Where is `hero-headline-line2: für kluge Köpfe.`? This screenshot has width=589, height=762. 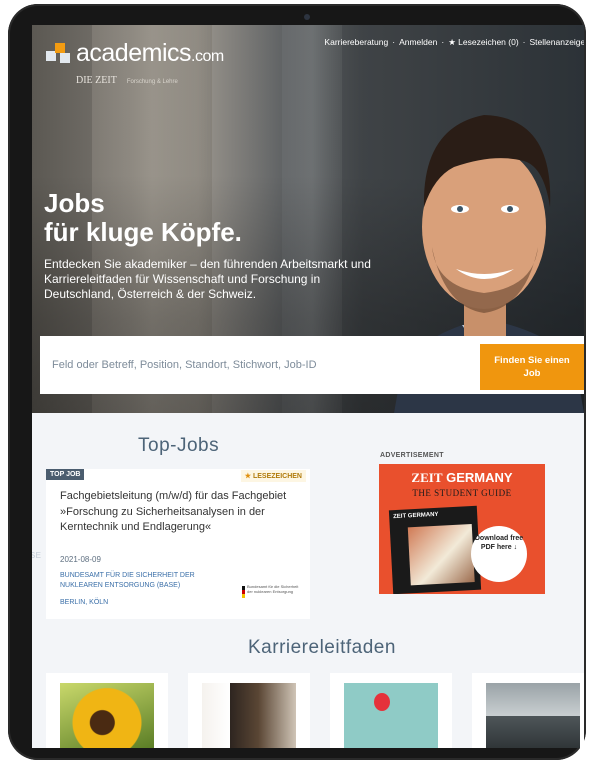 hero-headline-line2: für kluge Köpfe. is located at coordinates (143, 232).